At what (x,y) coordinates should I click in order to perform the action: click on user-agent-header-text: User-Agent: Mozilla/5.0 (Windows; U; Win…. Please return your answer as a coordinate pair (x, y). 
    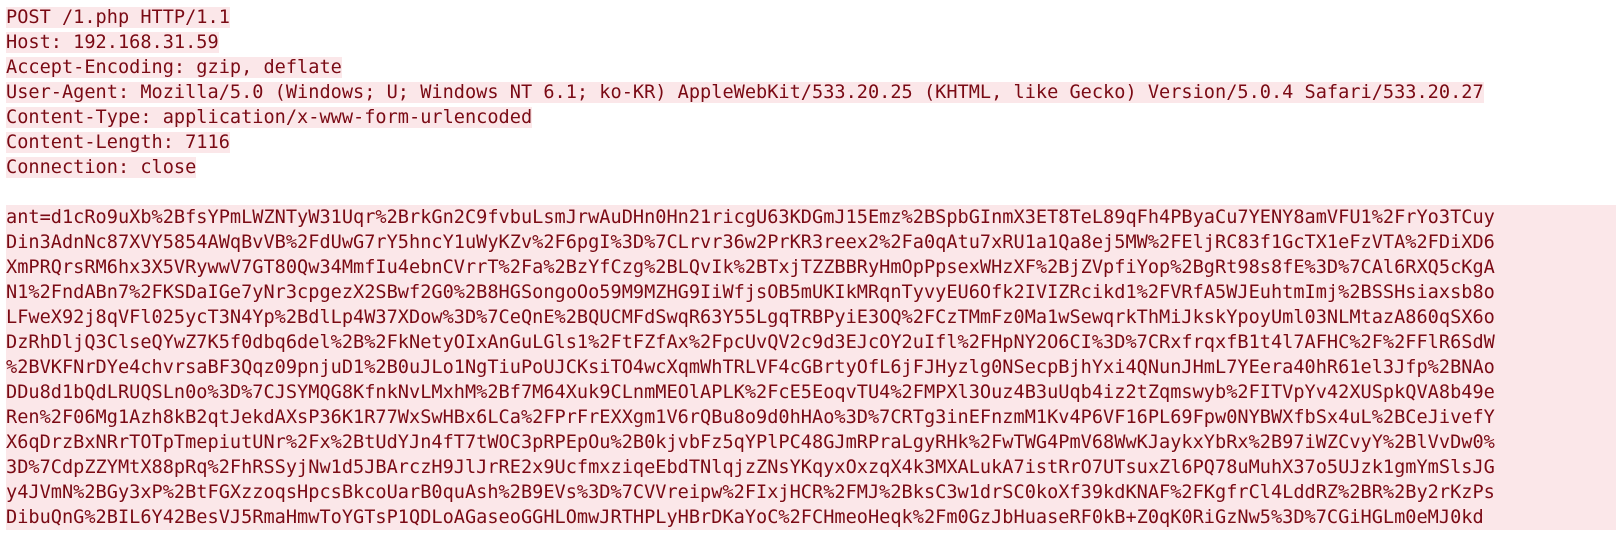
    Looking at the image, I should click on (745, 92).